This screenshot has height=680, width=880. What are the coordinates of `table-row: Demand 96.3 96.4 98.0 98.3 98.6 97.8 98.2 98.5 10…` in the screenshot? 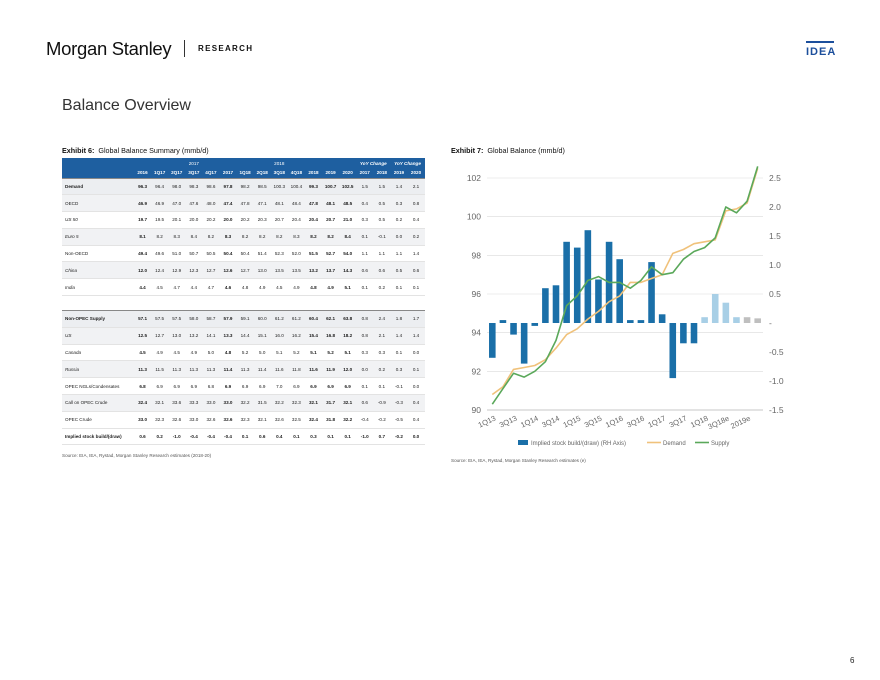 It's located at (243, 186).